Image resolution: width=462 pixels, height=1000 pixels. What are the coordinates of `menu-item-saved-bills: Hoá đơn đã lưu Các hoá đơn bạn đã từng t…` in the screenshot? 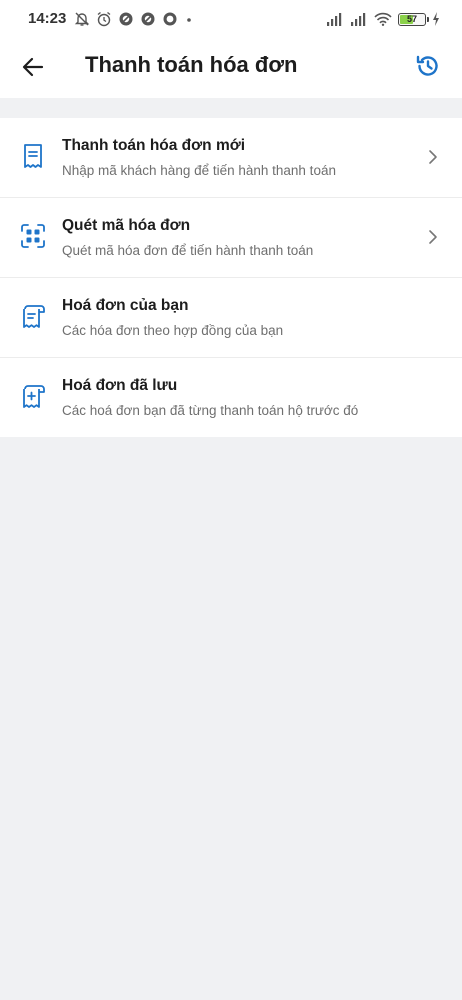 It's located at (231, 397).